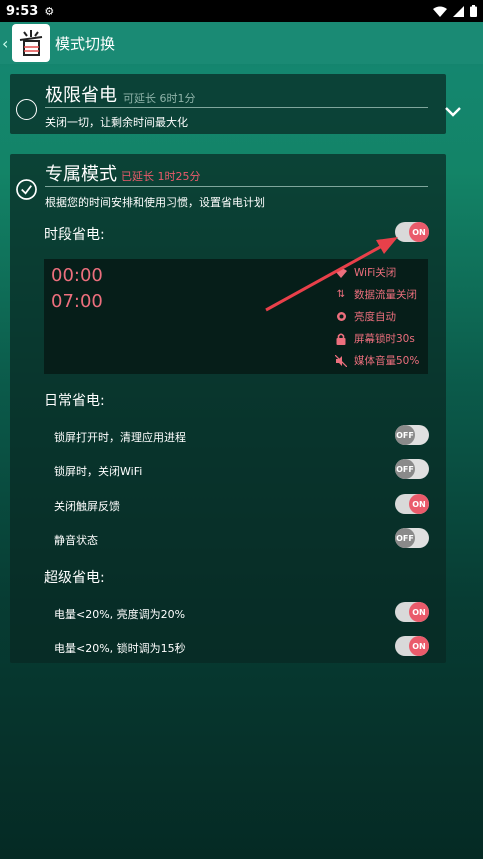 Image resolution: width=483 pixels, height=859 pixels. I want to click on feature-volume: 媒体音量50%, so click(376, 360).